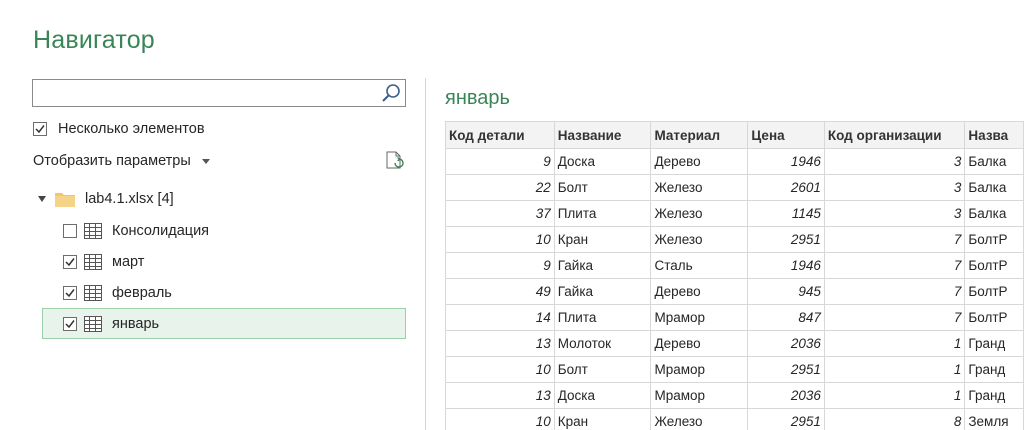 This screenshot has height=430, width=1024. I want to click on table-cell: 2601, so click(786, 187).